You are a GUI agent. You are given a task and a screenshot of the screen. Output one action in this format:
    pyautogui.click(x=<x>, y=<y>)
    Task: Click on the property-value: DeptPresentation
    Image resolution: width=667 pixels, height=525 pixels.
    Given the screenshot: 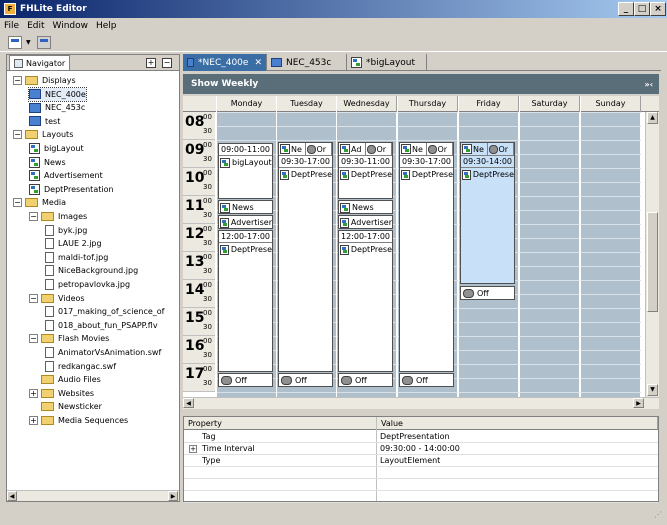 What is the action you would take?
    pyautogui.click(x=415, y=436)
    